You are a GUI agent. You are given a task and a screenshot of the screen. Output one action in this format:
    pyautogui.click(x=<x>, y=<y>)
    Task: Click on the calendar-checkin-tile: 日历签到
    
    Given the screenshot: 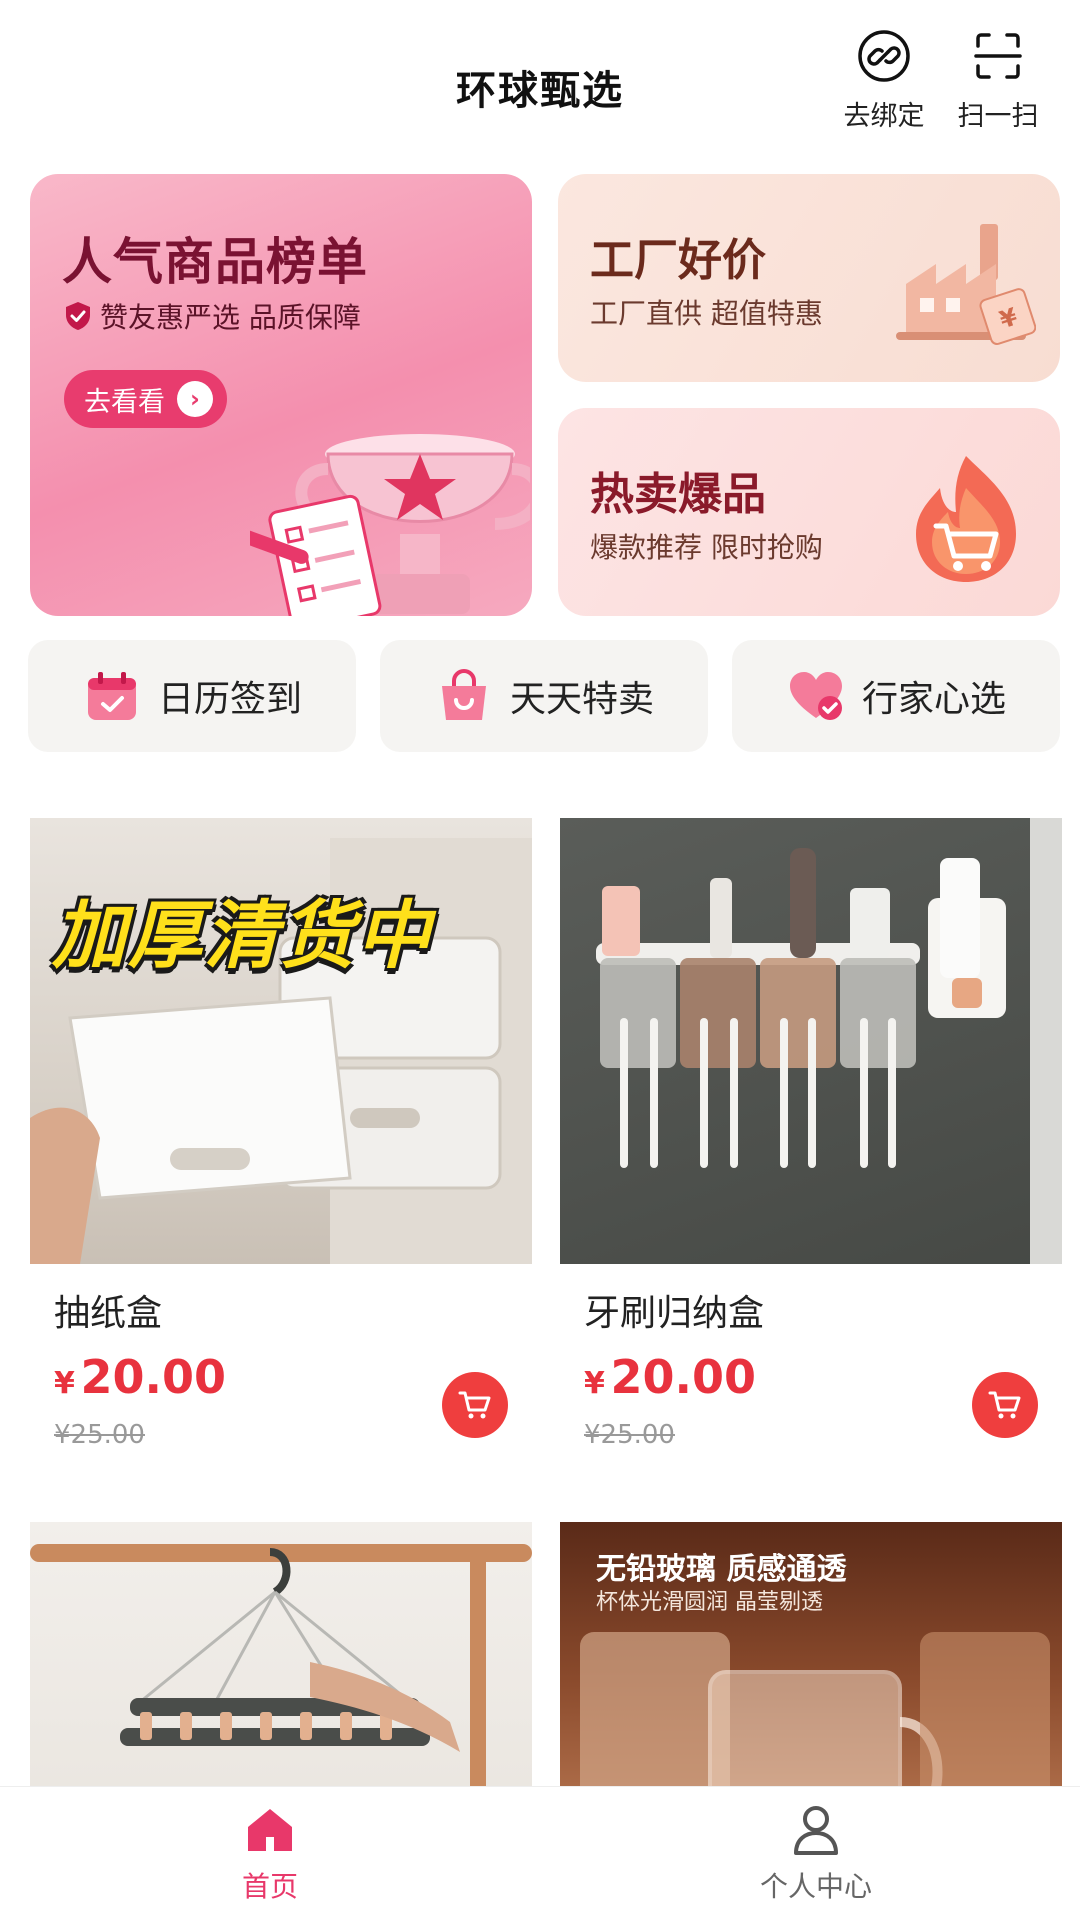 What is the action you would take?
    pyautogui.click(x=192, y=696)
    